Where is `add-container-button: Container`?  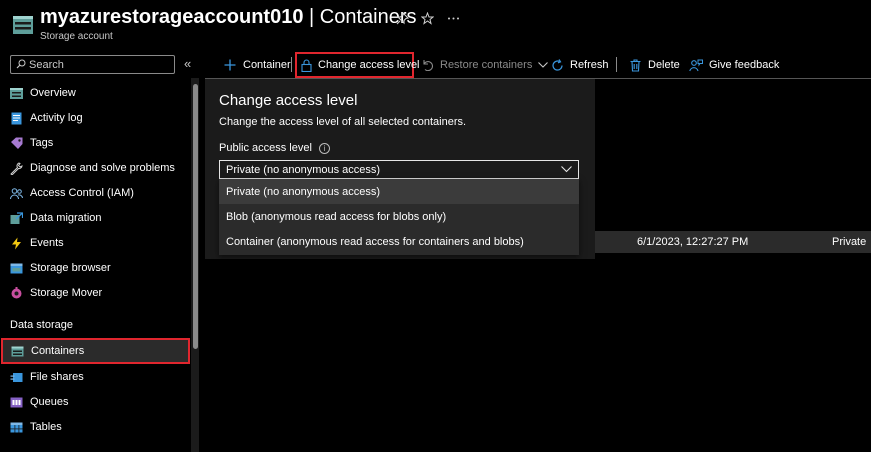
add-container-button: Container is located at coordinates (257, 65).